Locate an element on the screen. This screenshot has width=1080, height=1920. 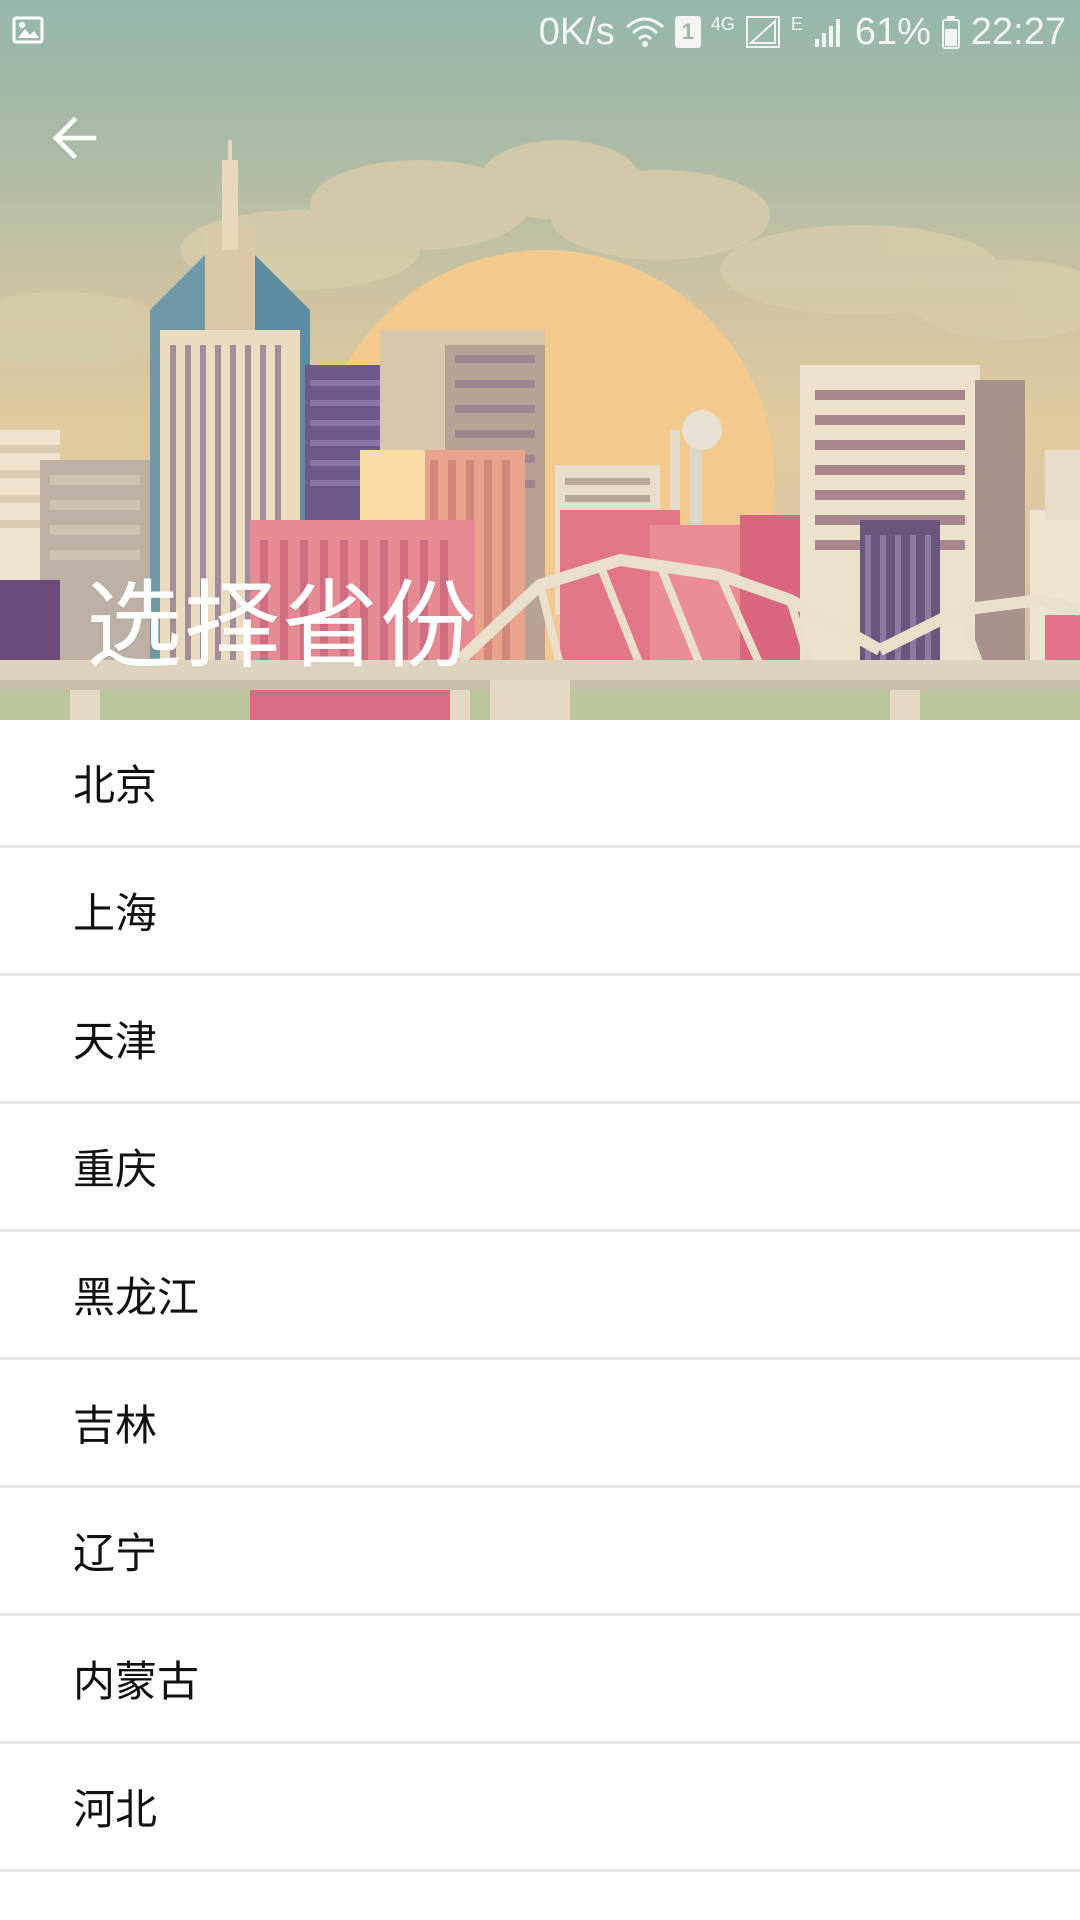
province-label: 重庆 is located at coordinates (115, 1169).